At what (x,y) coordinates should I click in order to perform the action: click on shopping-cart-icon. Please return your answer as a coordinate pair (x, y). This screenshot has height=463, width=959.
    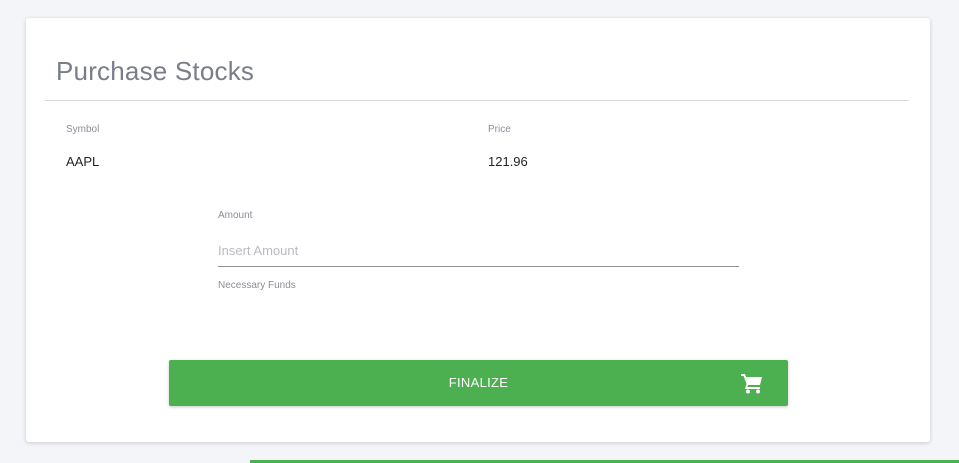
    Looking at the image, I should click on (751, 384).